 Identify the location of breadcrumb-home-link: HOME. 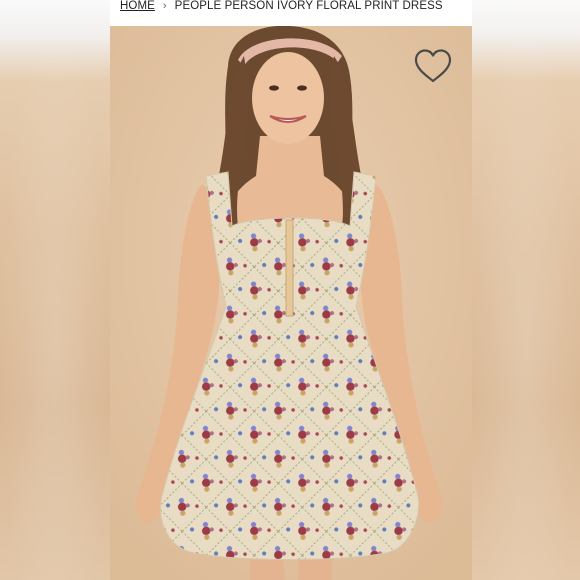
(137, 6).